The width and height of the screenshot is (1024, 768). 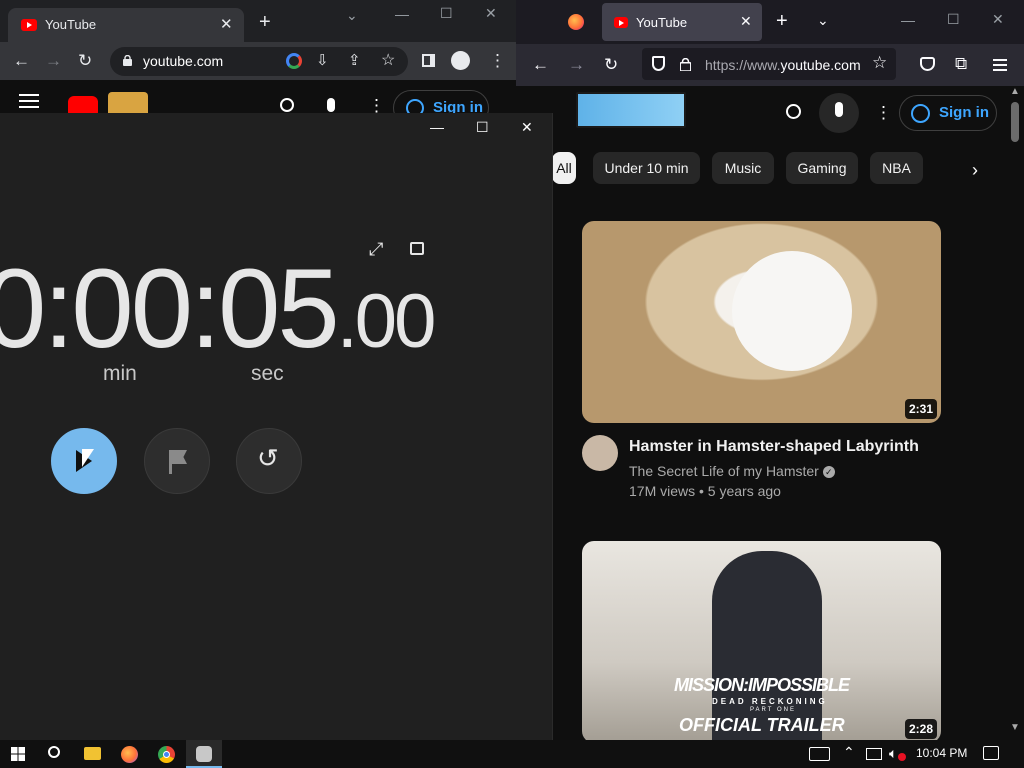 What do you see at coordinates (902, 757) in the screenshot?
I see `volume-muted-badge` at bounding box center [902, 757].